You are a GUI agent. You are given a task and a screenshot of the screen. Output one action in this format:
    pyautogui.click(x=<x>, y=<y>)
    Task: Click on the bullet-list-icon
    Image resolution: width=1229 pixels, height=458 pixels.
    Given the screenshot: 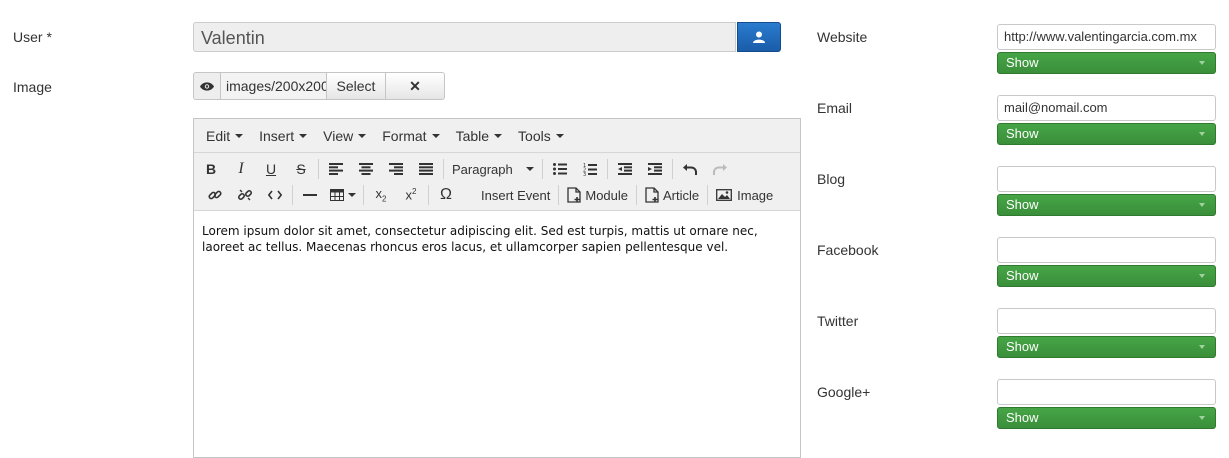 What is the action you would take?
    pyautogui.click(x=560, y=169)
    